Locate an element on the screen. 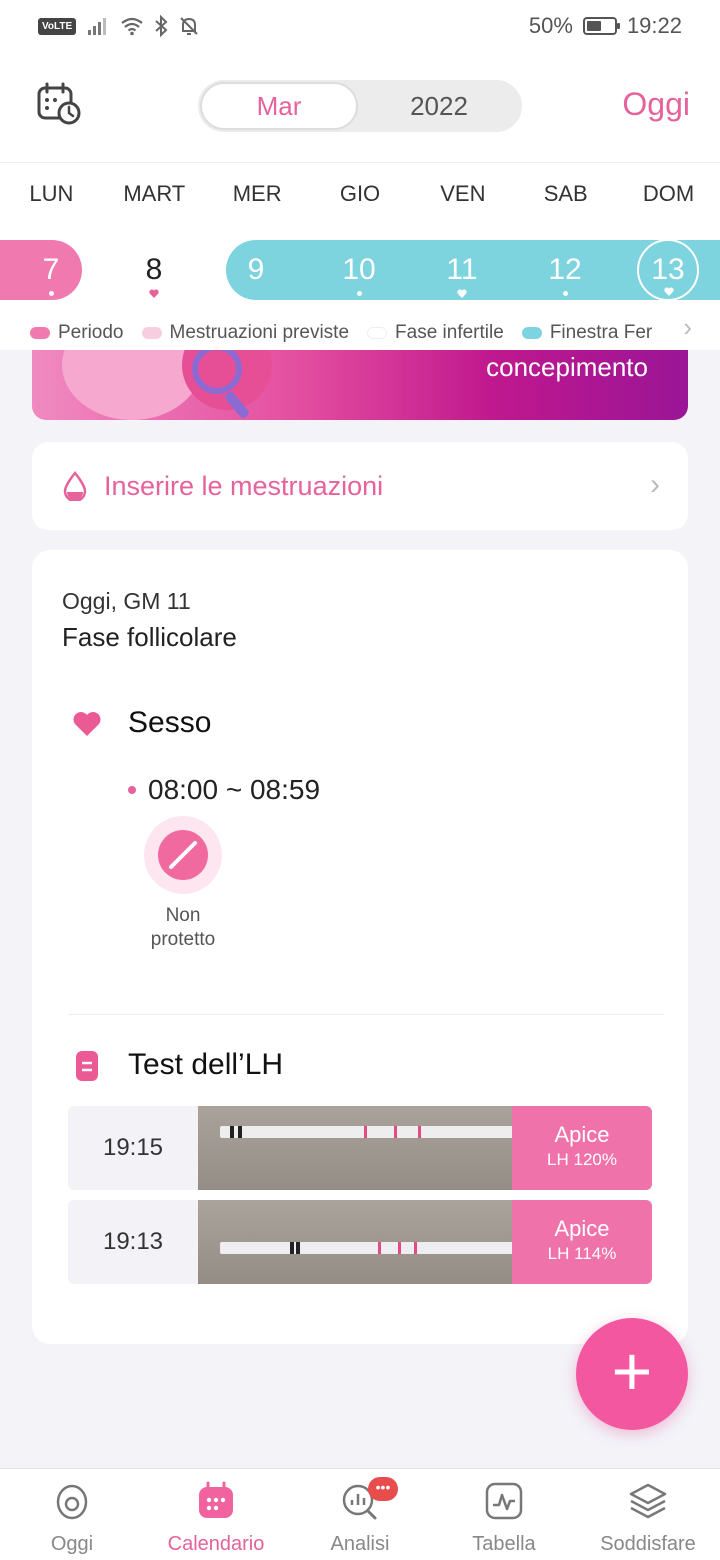 Image resolution: width=720 pixels, height=1560 pixels. lh-result: Apice LH 114% is located at coordinates (582, 1242).